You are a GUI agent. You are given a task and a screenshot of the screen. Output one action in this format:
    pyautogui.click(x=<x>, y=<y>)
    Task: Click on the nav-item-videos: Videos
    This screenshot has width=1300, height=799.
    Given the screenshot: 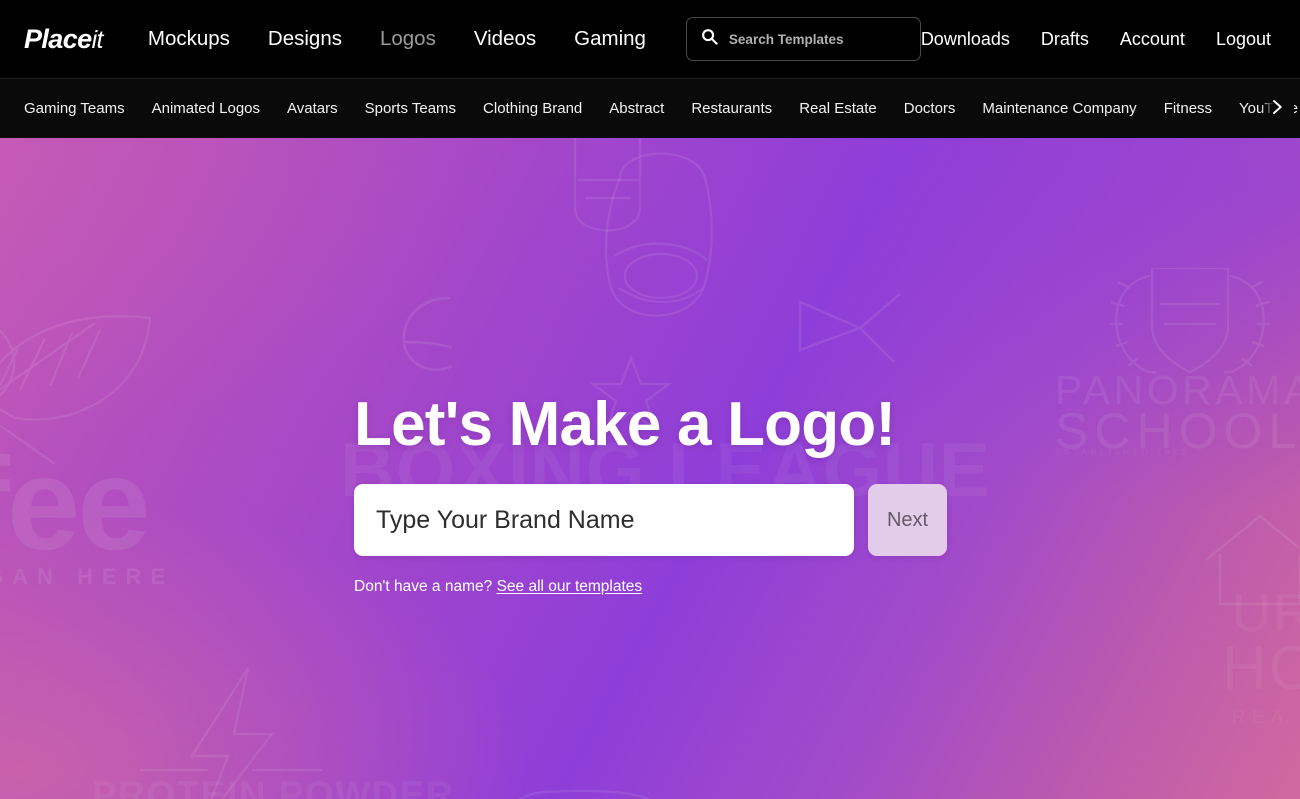 What is the action you would take?
    pyautogui.click(x=505, y=39)
    